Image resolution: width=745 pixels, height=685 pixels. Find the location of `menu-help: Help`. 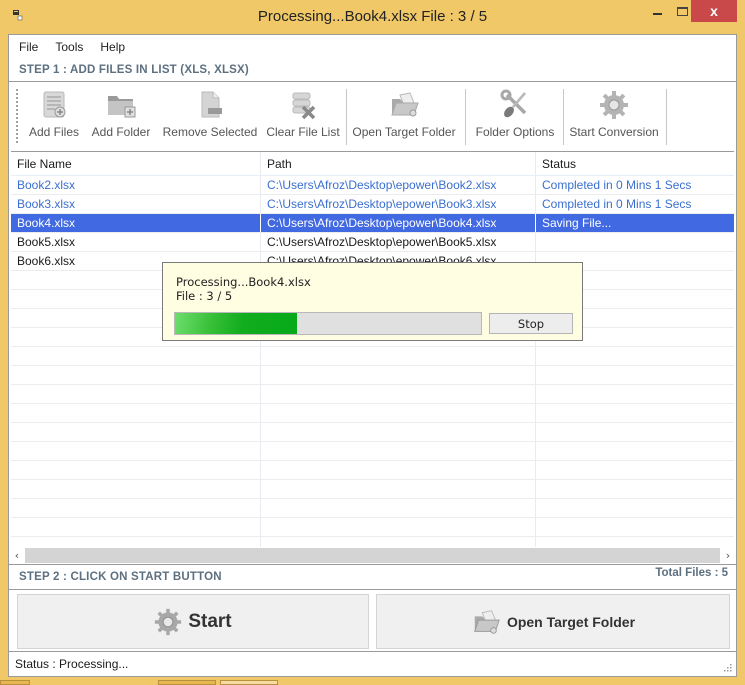

menu-help: Help is located at coordinates (112, 47).